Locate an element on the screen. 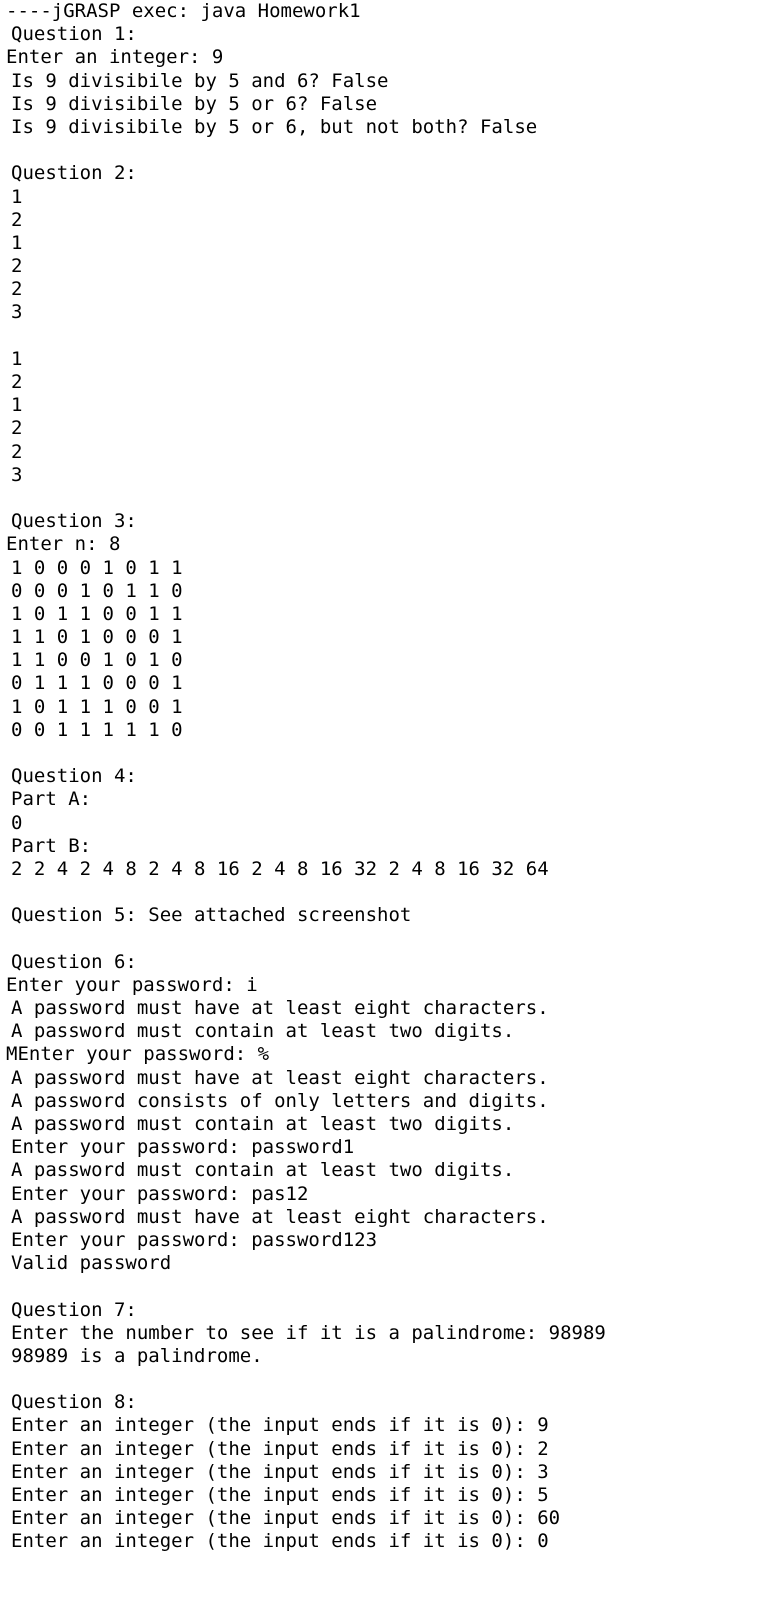 The image size is (784, 1622). console-line: Question 7: is located at coordinates (74, 1309).